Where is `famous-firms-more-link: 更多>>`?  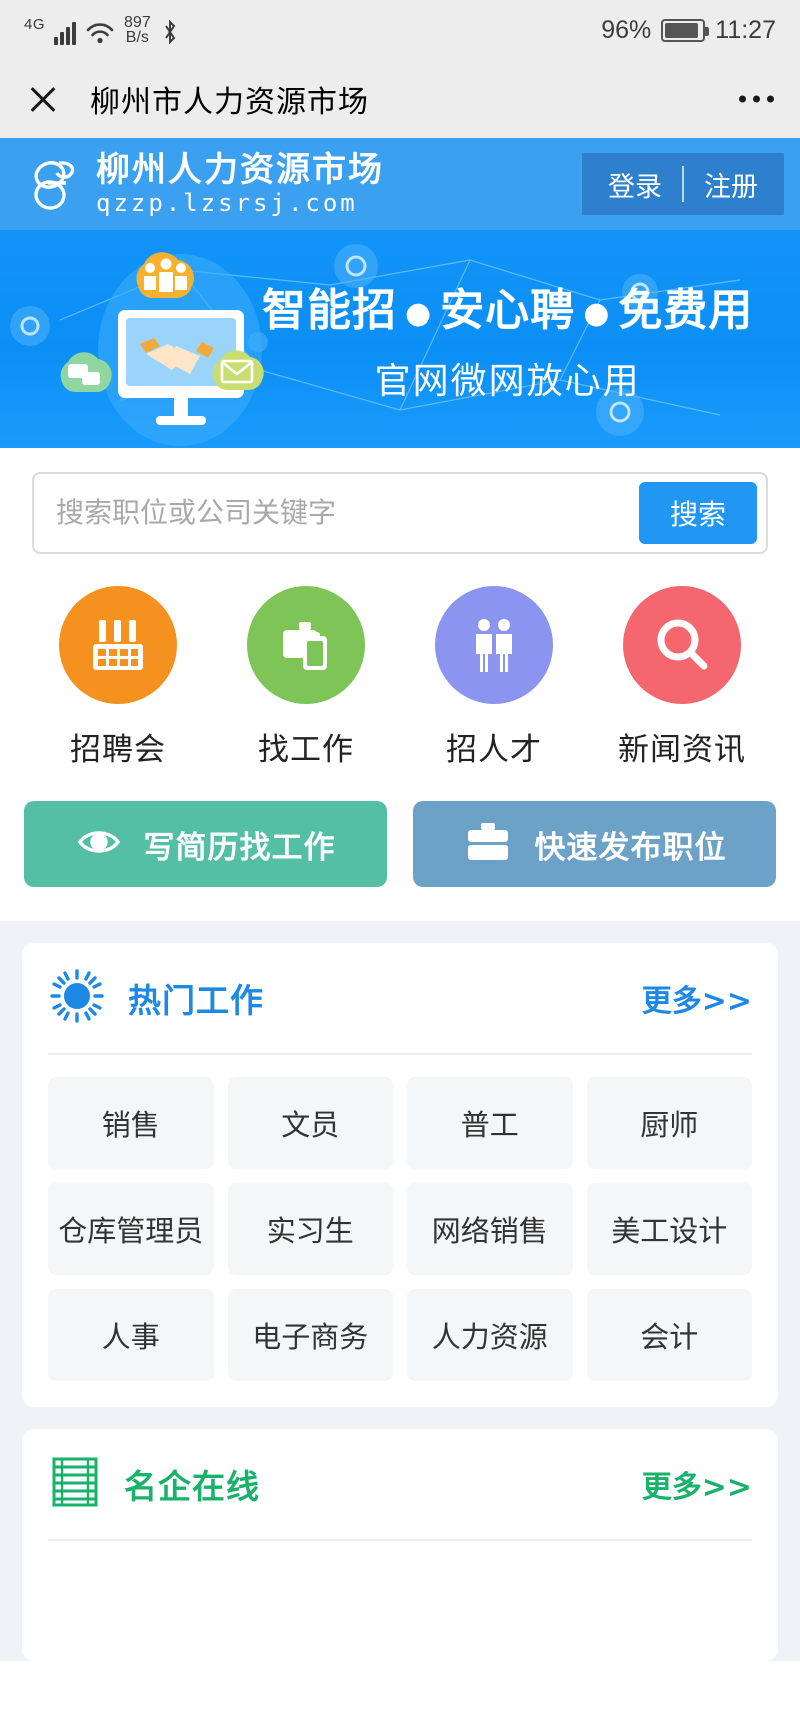 famous-firms-more-link: 更多>> is located at coordinates (697, 1484).